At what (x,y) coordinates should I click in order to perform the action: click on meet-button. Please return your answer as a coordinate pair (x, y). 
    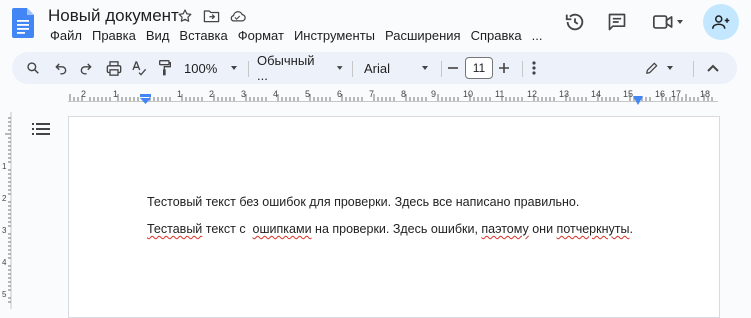
    Looking at the image, I should click on (669, 22).